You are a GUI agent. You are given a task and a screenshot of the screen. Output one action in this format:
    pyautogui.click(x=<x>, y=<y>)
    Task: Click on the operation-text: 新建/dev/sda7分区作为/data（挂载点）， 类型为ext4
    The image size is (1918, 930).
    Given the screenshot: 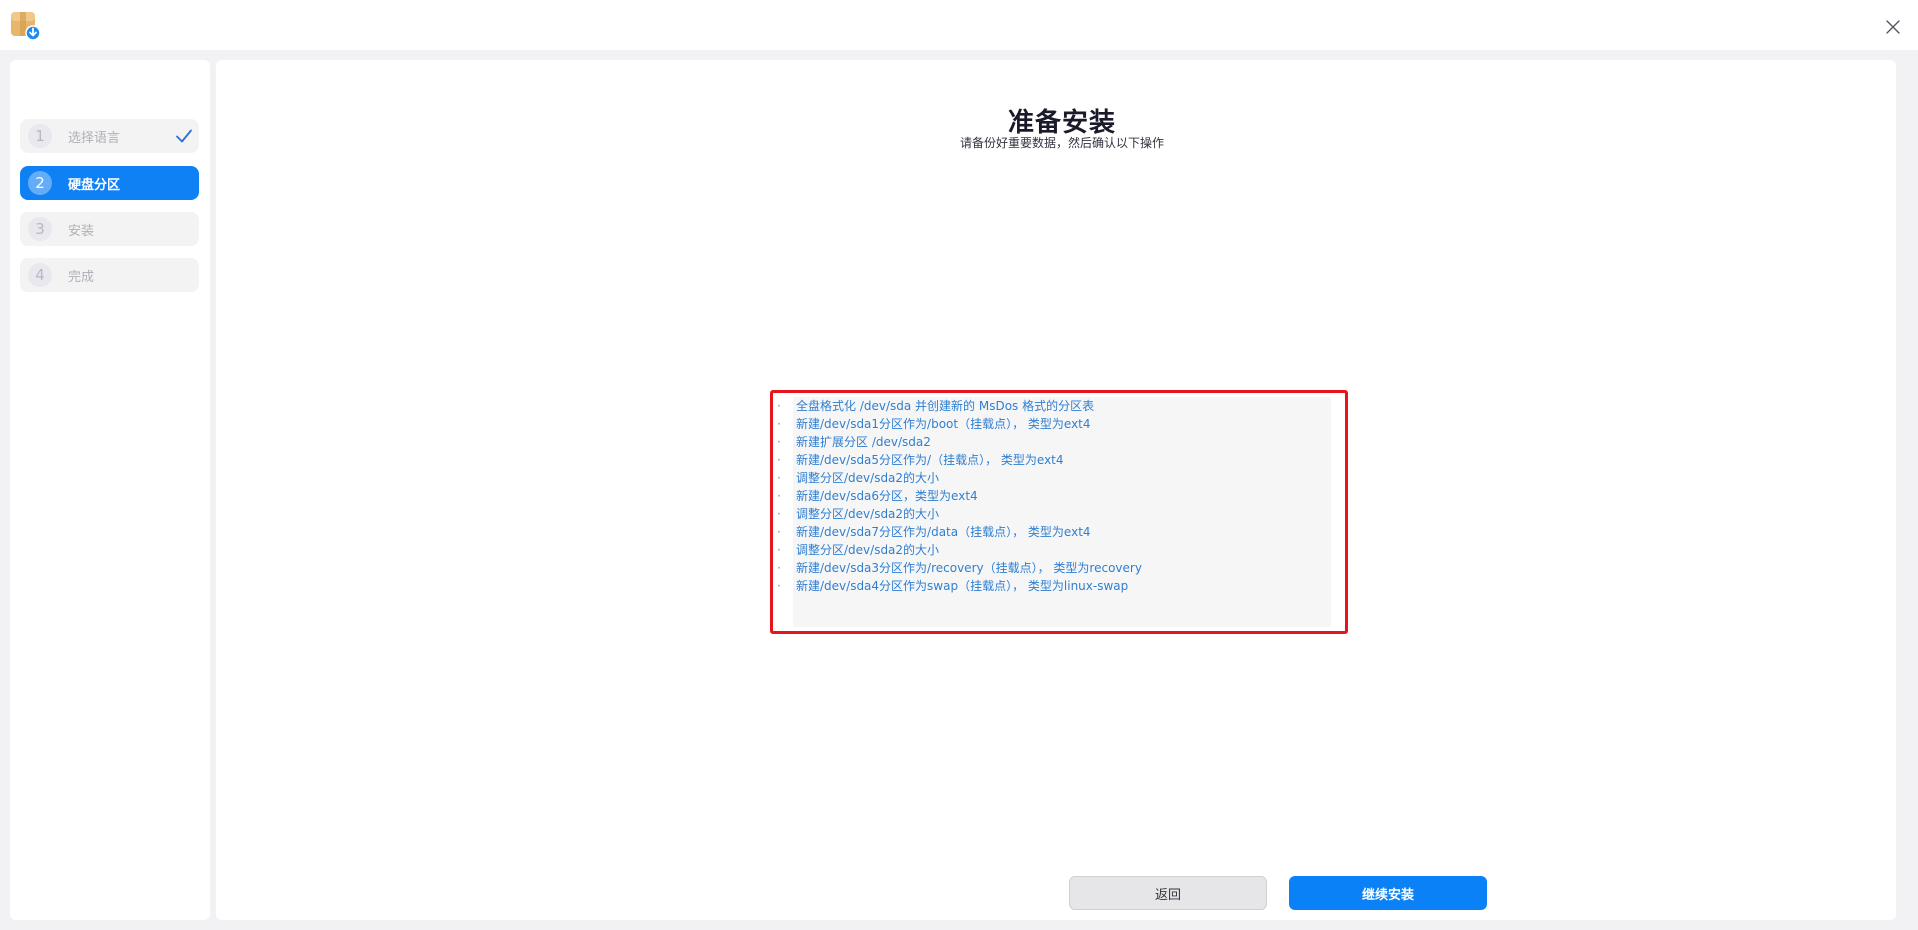 What is the action you would take?
    pyautogui.click(x=943, y=532)
    